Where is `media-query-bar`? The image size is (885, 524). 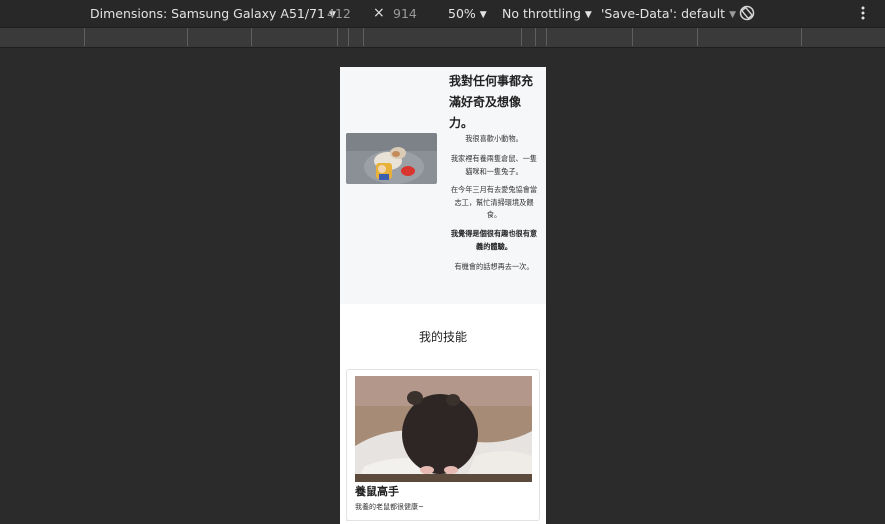 media-query-bar is located at coordinates (442, 37).